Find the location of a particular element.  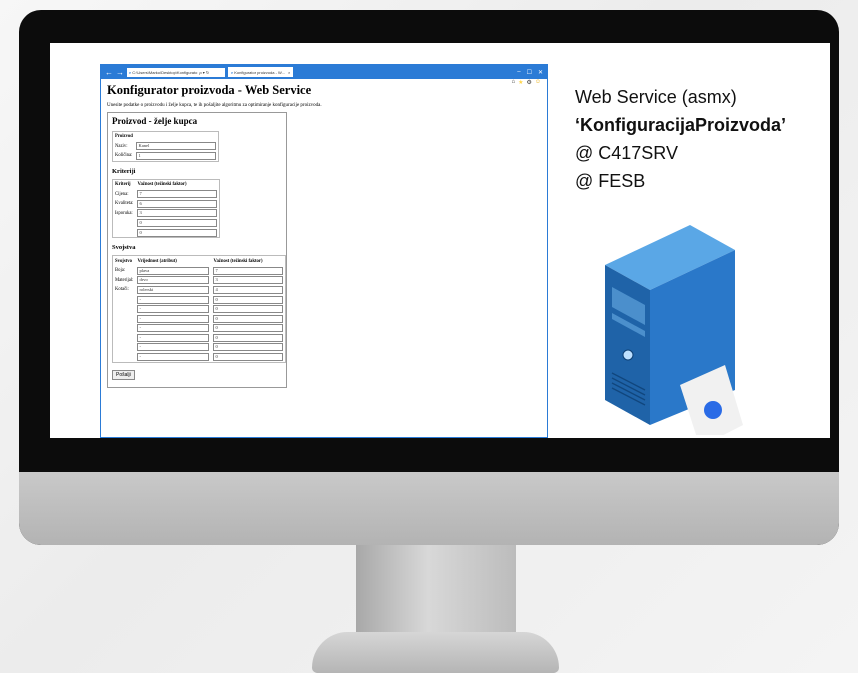

ws-line-type: Web Service (asmx) is located at coordinates (656, 97).